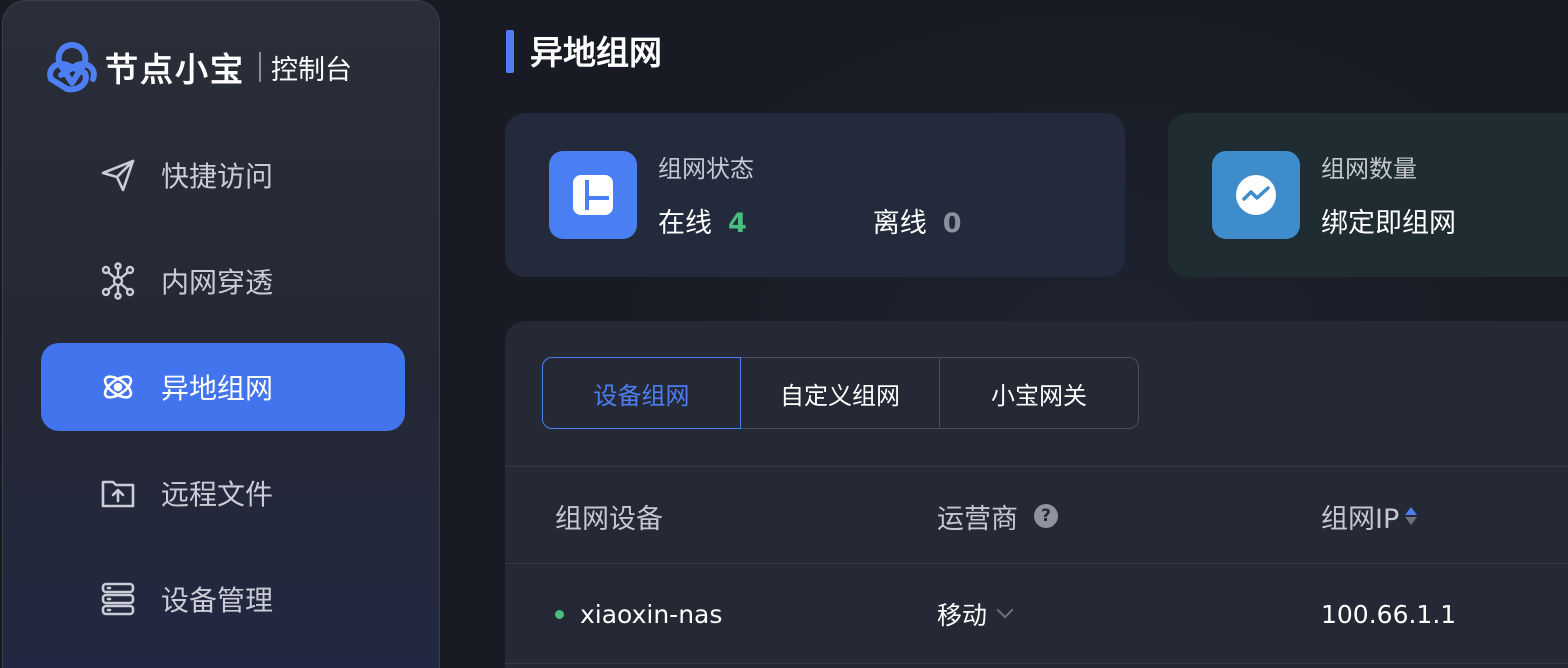 Image resolution: width=1568 pixels, height=668 pixels. Describe the element at coordinates (593, 195) in the screenshot. I see `dashboard-layout-icon` at that location.